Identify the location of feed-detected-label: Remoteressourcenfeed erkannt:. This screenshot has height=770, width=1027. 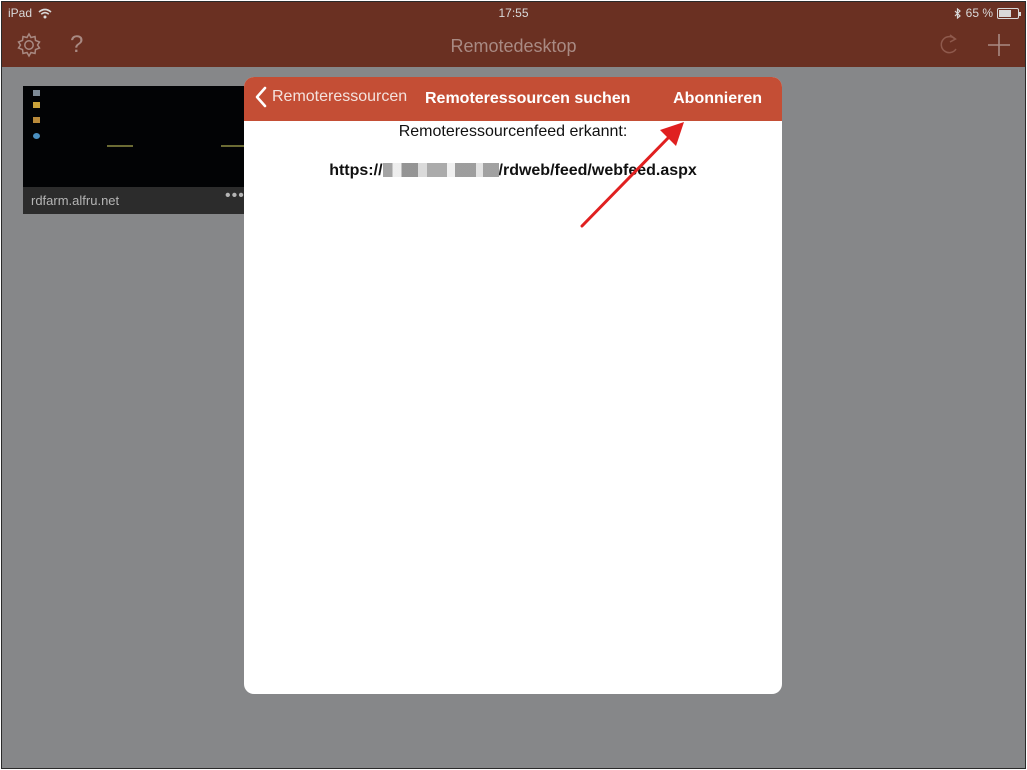
(513, 131).